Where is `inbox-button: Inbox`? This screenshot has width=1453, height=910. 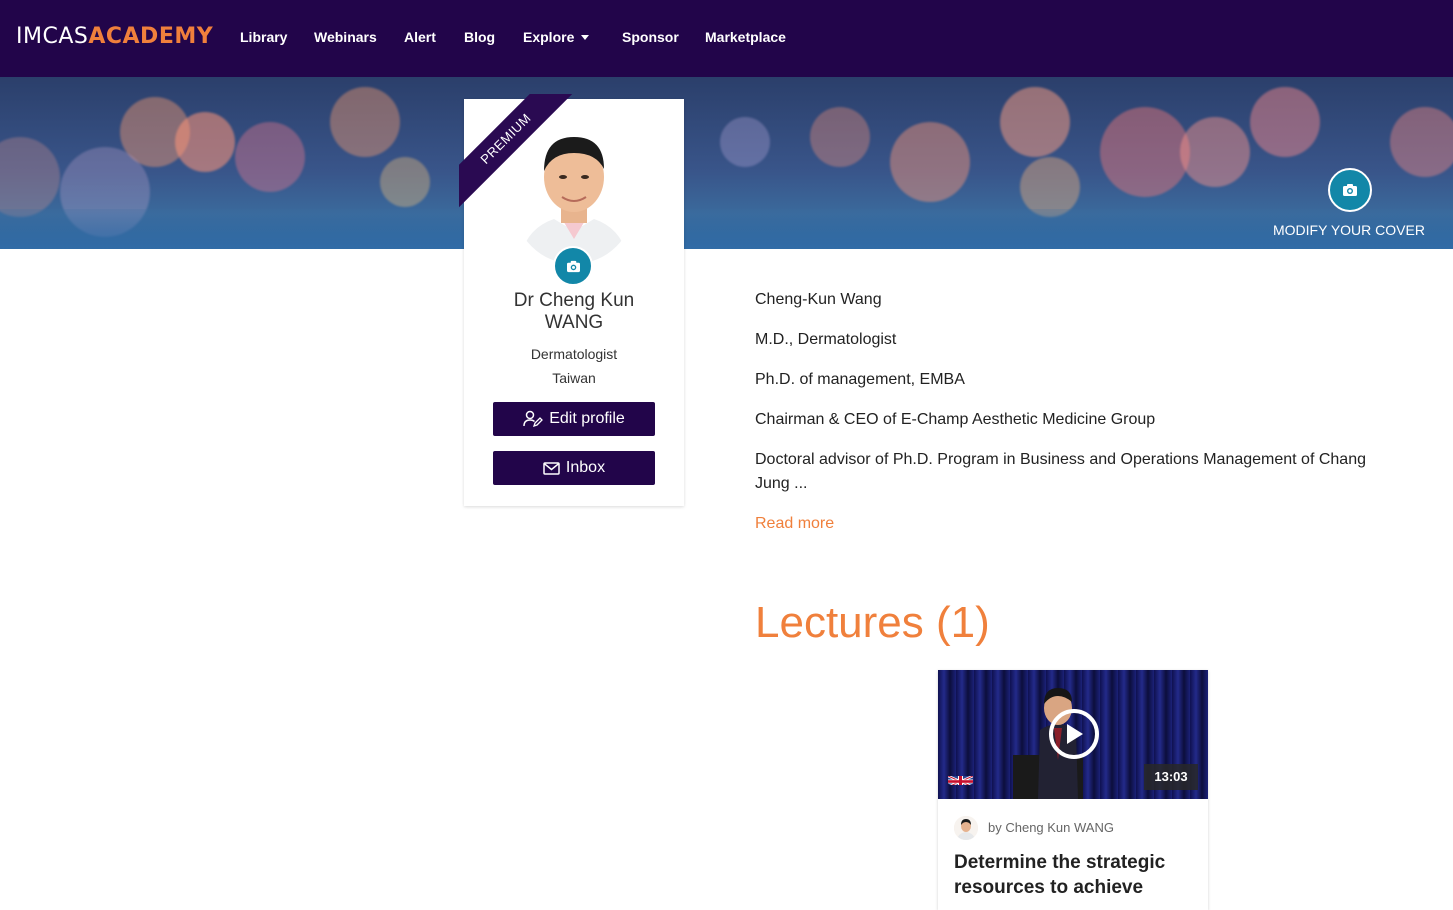
inbox-button: Inbox is located at coordinates (574, 468).